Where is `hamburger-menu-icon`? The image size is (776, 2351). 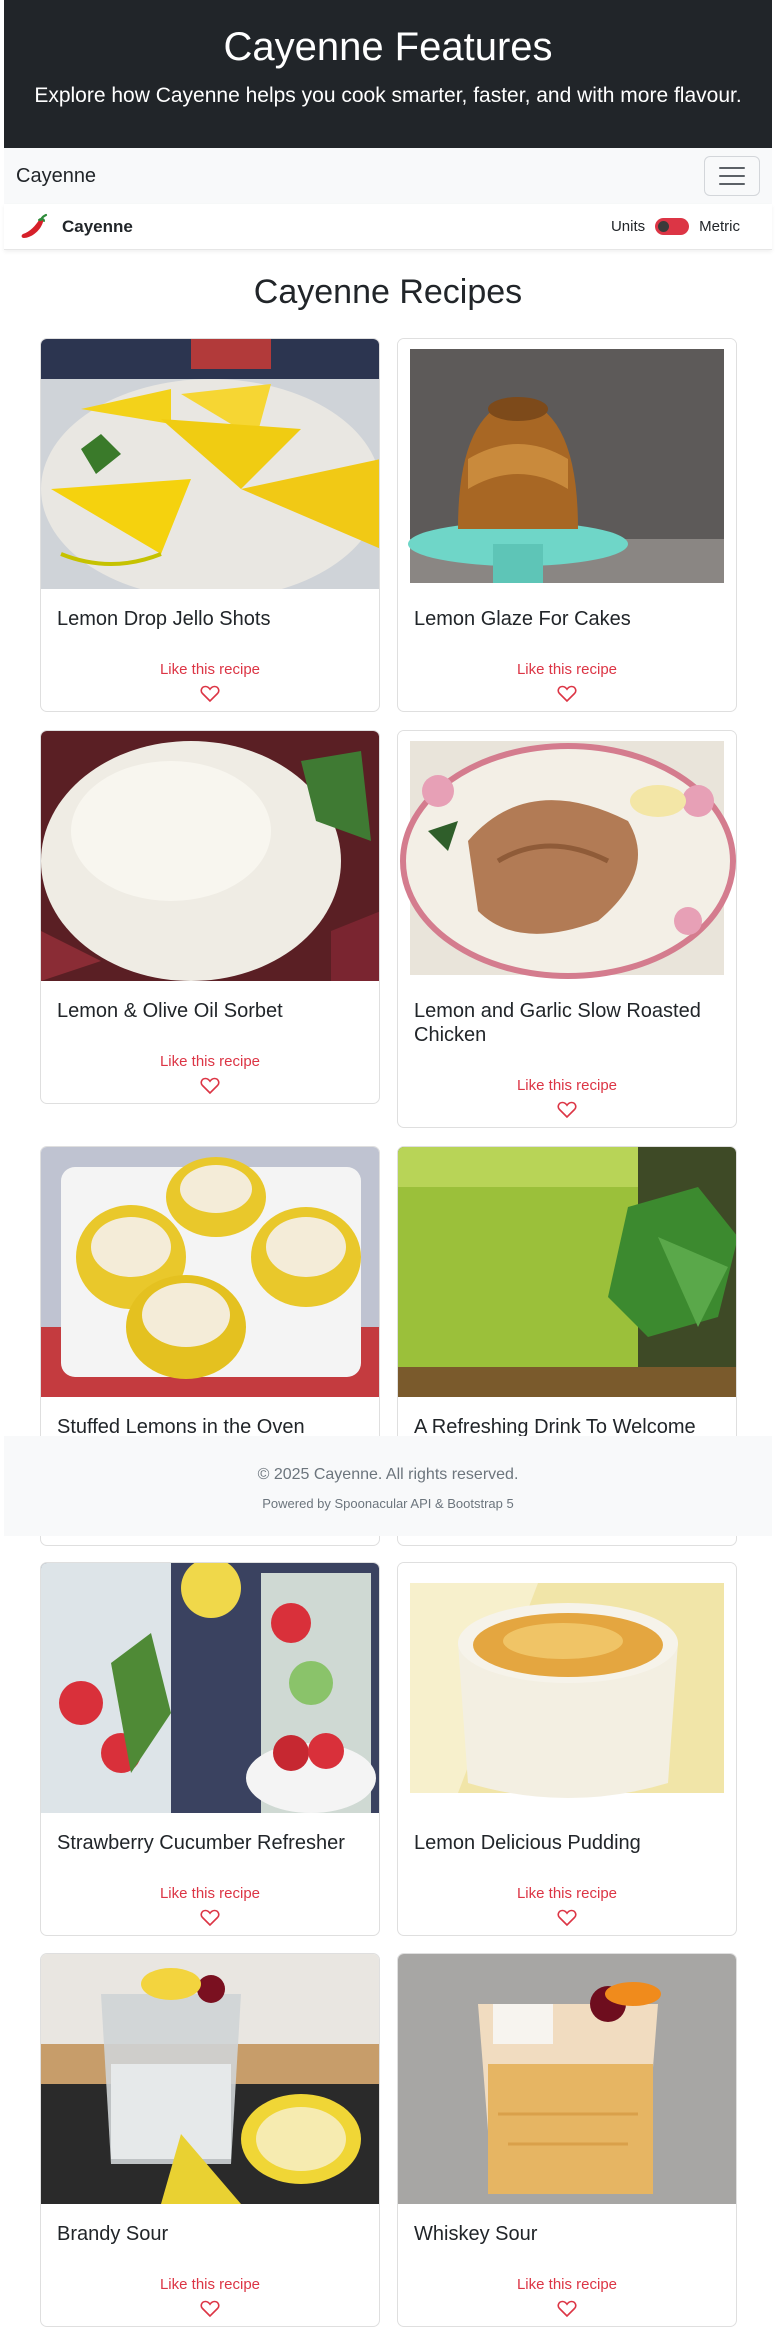 hamburger-menu-icon is located at coordinates (732, 168).